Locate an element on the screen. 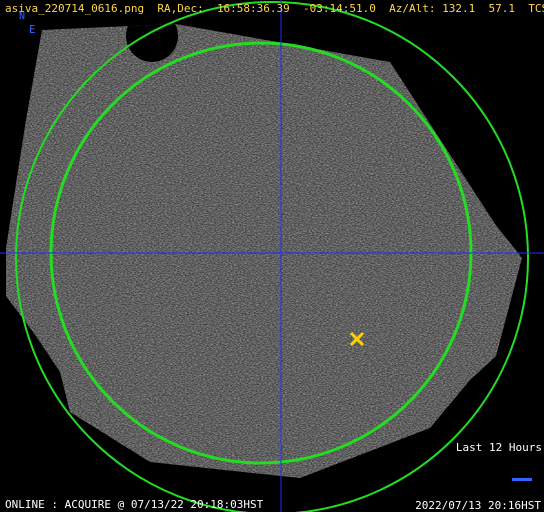 This screenshot has height=512, width=544. compass-east-label: E is located at coordinates (32, 29).